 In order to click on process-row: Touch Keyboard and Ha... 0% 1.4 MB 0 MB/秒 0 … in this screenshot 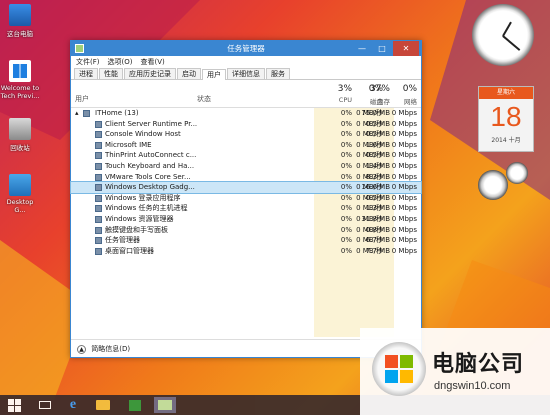, I will do `click(246, 166)`.